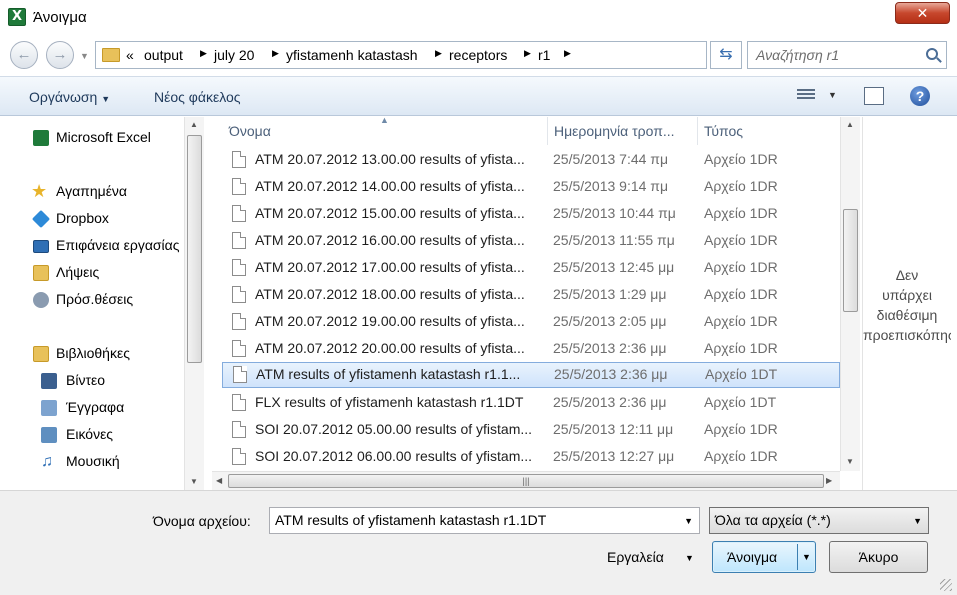 Image resolution: width=957 pixels, height=595 pixels. What do you see at coordinates (478, 18) in the screenshot?
I see `title-bar: Άνοιγμα ✕` at bounding box center [478, 18].